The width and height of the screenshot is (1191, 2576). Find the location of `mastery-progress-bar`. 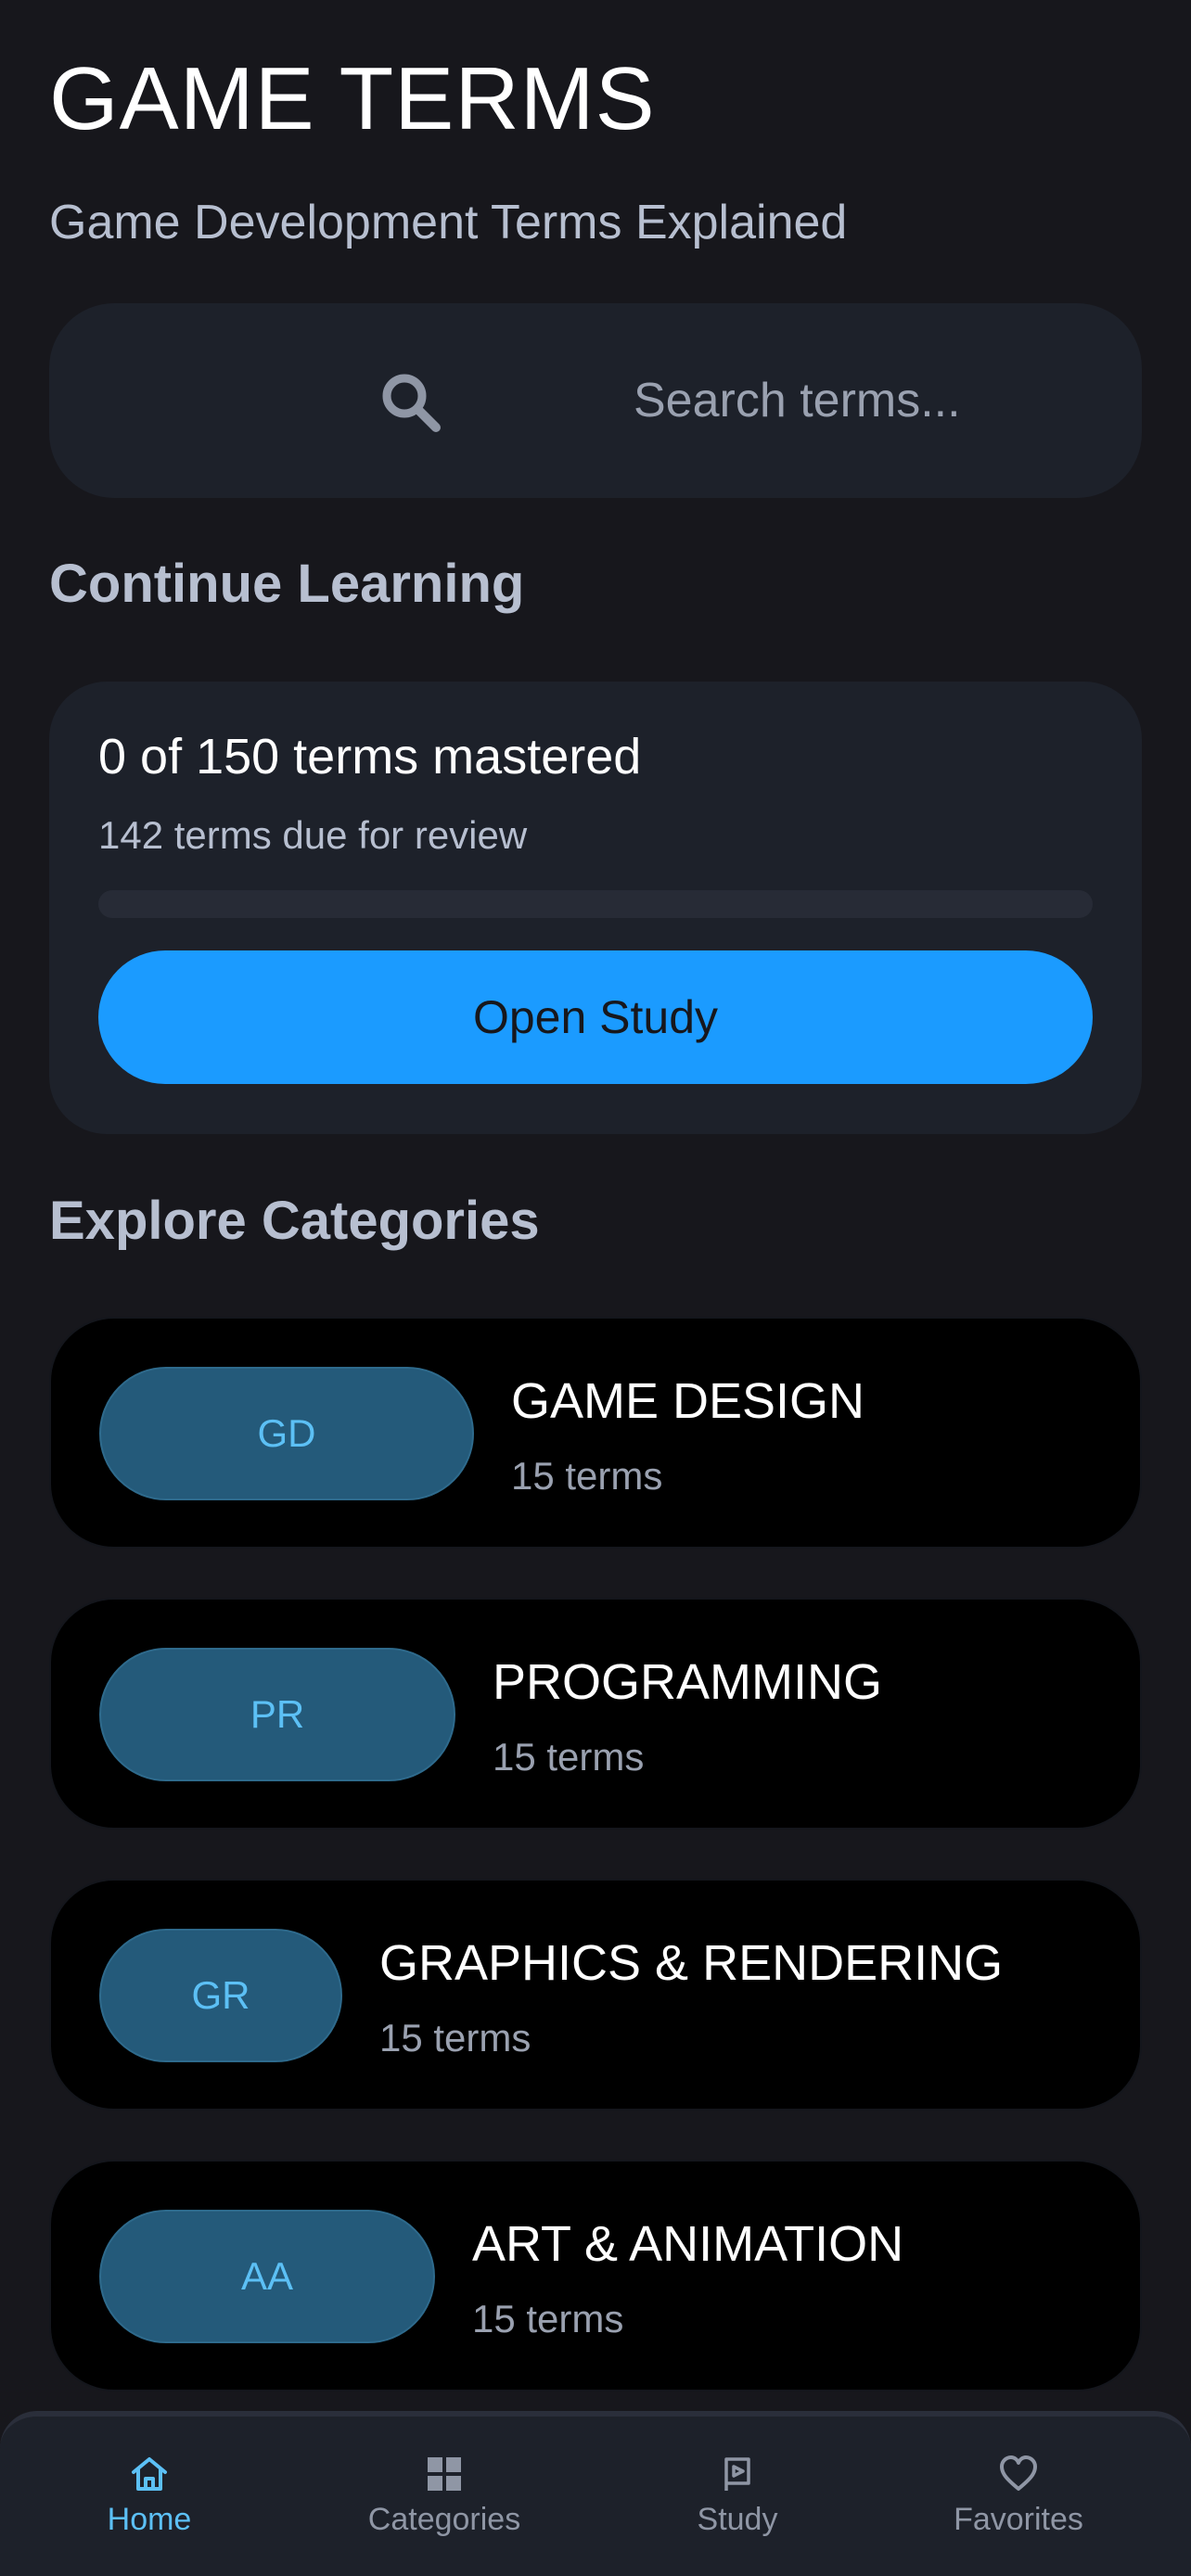

mastery-progress-bar is located at coordinates (595, 904).